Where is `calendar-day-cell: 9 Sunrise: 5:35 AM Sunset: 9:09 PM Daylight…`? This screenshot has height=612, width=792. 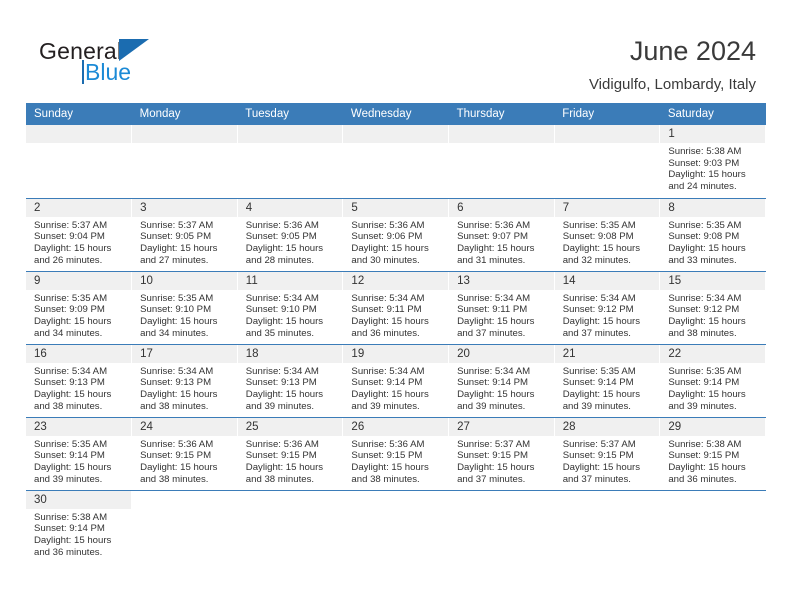
calendar-day-cell: 9 Sunrise: 5:35 AM Sunset: 9:09 PM Daylight… is located at coordinates (79, 308).